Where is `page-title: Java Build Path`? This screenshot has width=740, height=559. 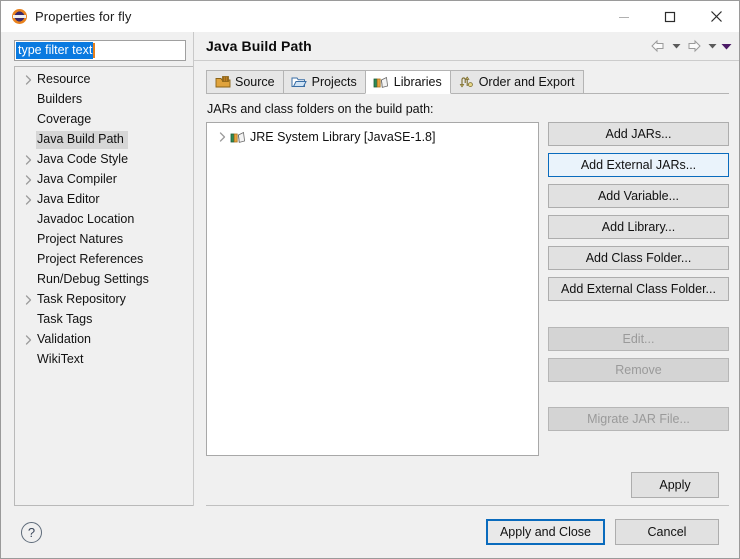 page-title: Java Build Path is located at coordinates (259, 46).